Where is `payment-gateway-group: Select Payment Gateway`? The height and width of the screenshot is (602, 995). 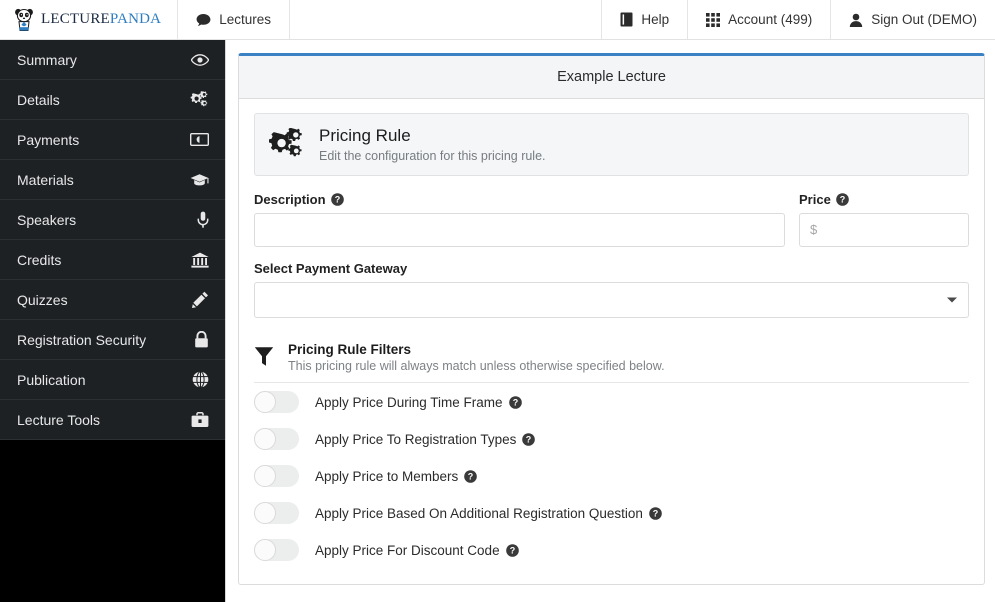 payment-gateway-group: Select Payment Gateway is located at coordinates (611, 289).